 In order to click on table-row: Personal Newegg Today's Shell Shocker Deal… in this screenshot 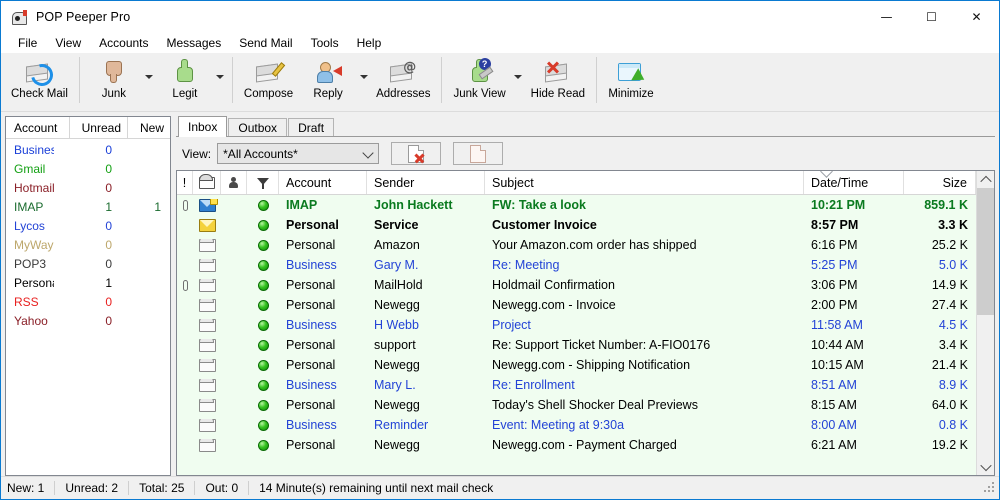, I will do `click(576, 405)`.